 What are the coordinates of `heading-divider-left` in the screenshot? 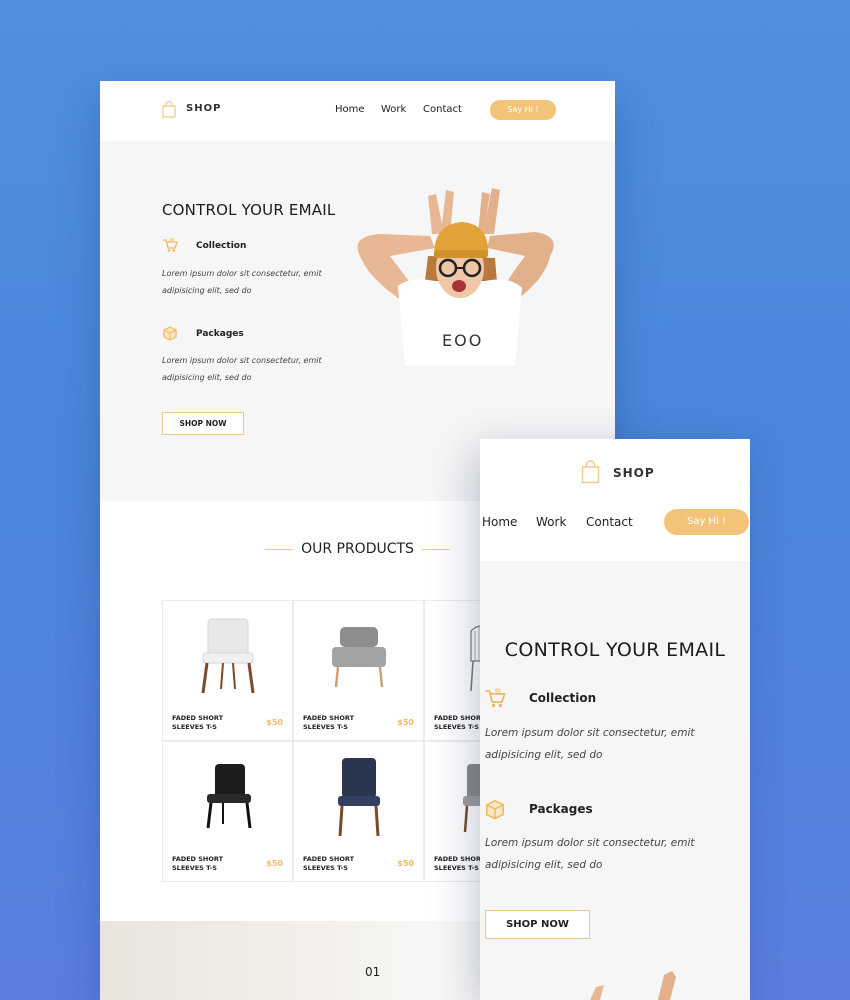 It's located at (279, 549).